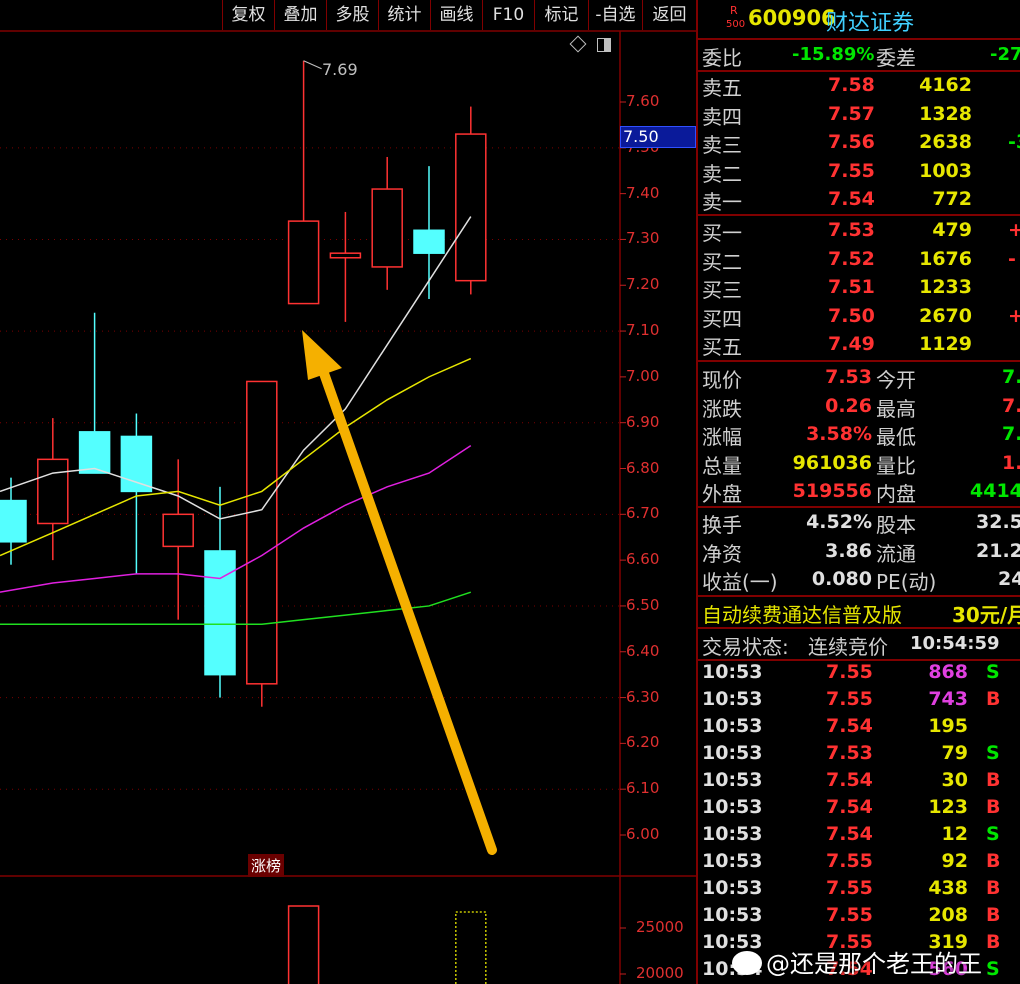 This screenshot has width=1020, height=984. Describe the element at coordinates (859, 674) in the screenshot. I see `tick-row: 10:53 7.55 868 S` at that location.